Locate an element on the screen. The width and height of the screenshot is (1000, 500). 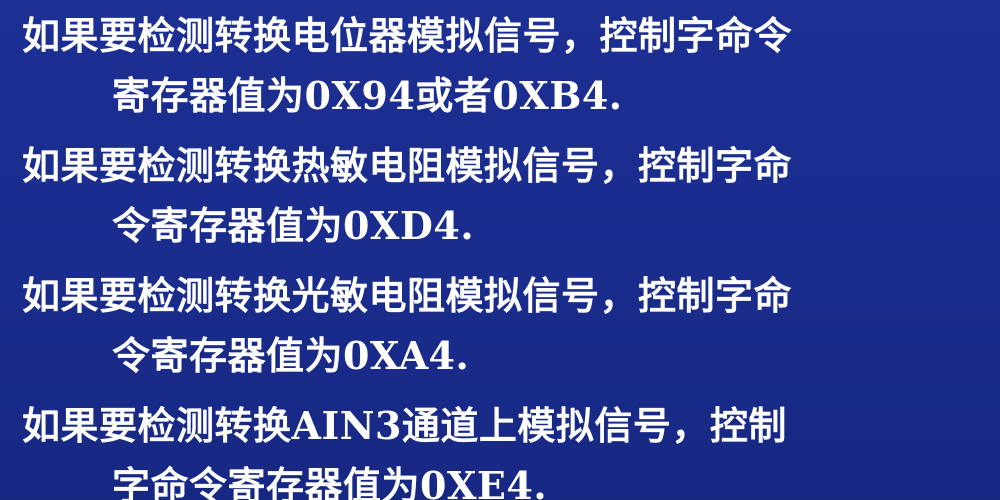
paragraph-line: 令寄存器值为0XA4. is located at coordinates (291, 355).